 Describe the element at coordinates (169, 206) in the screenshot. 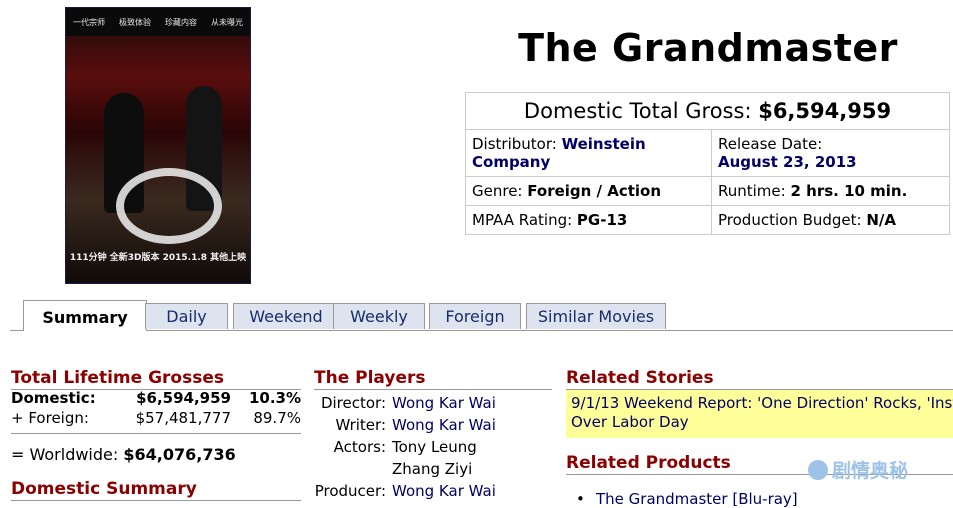

I see `poster-3d-logo` at that location.